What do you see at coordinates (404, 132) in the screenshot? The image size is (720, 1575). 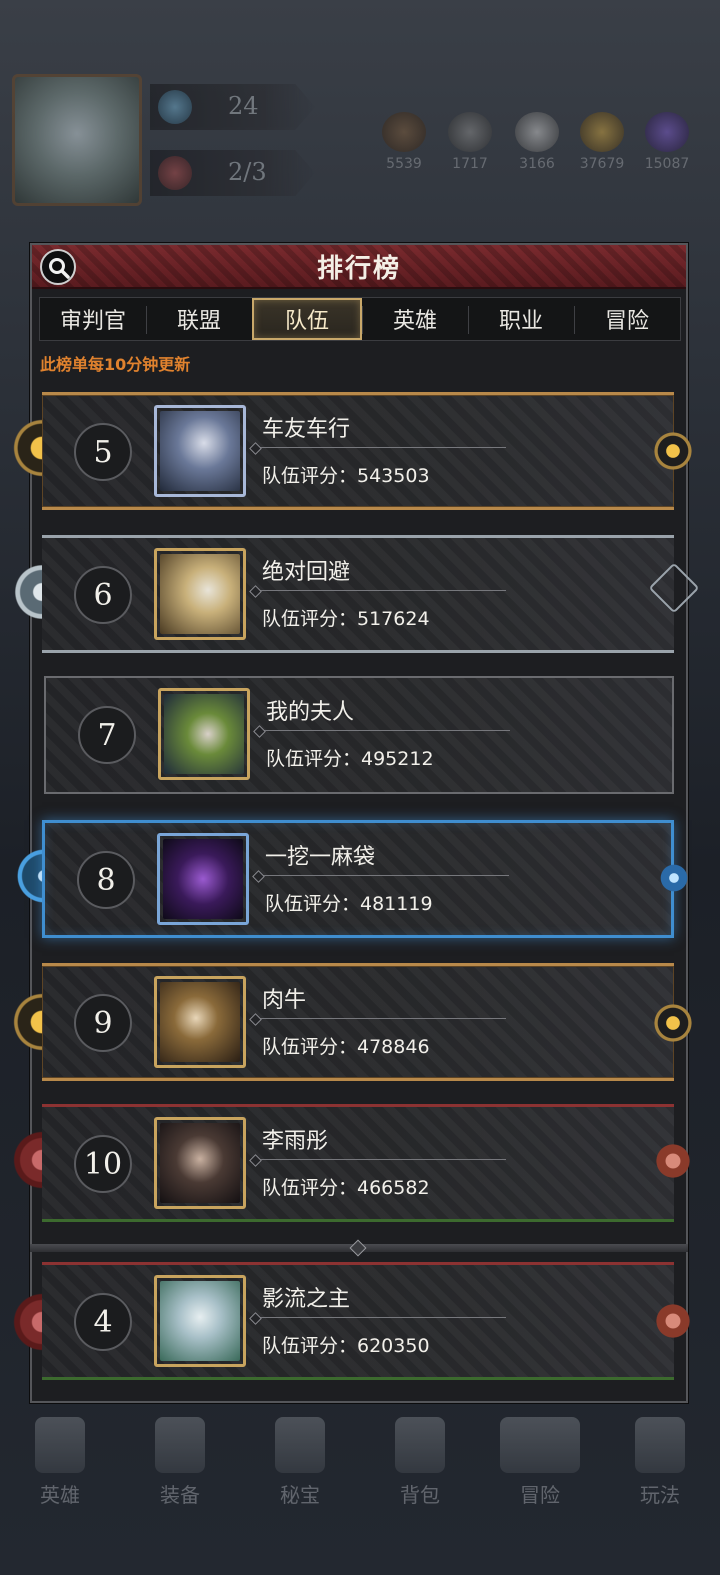 I see `resource-wood-icon` at bounding box center [404, 132].